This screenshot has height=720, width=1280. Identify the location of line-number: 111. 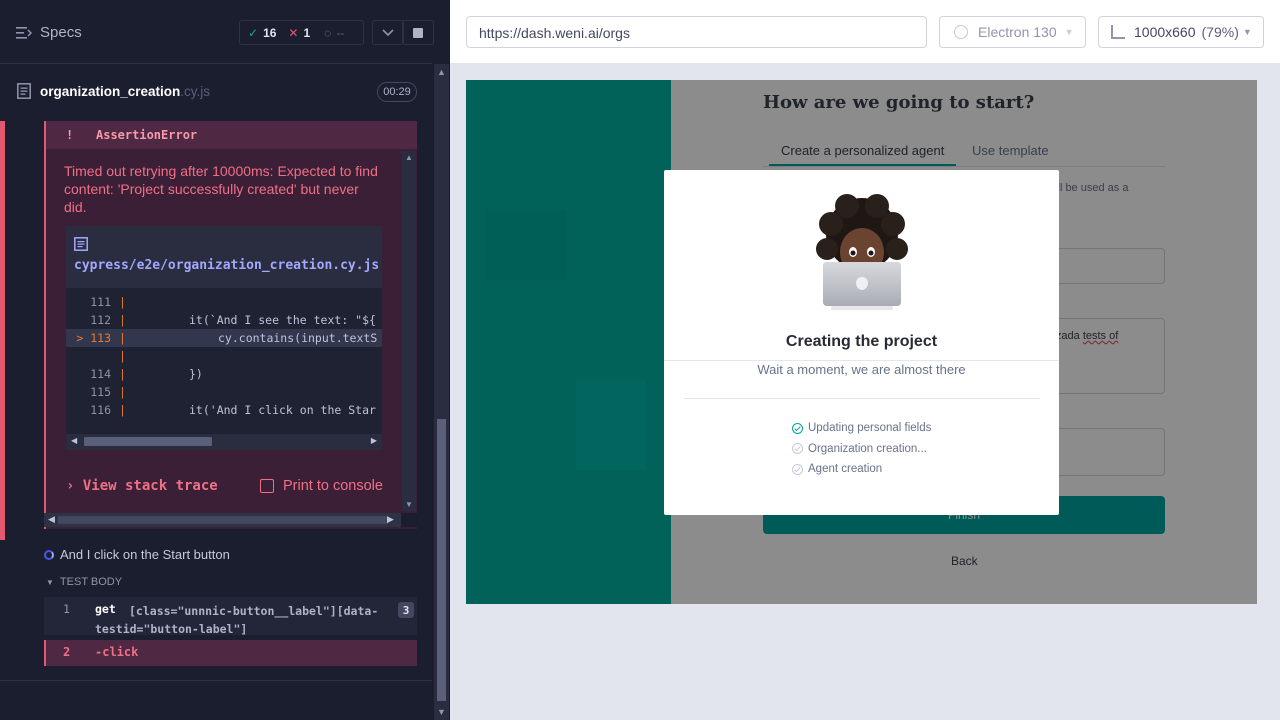
(100, 302).